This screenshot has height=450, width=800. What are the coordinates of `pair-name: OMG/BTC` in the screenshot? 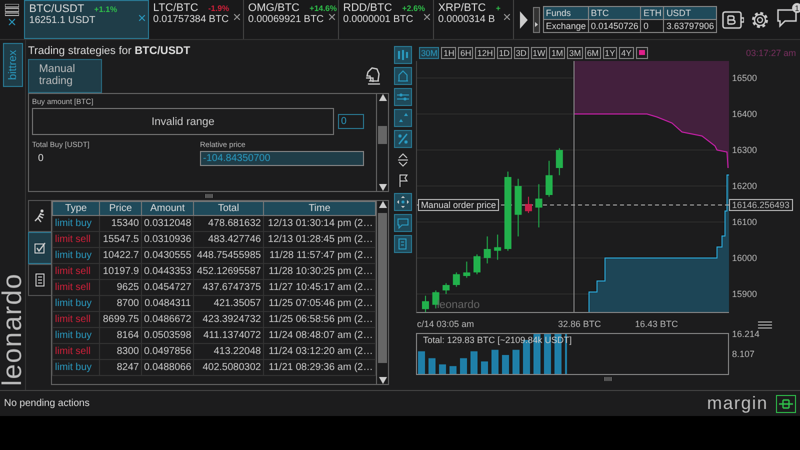 It's located at (274, 8).